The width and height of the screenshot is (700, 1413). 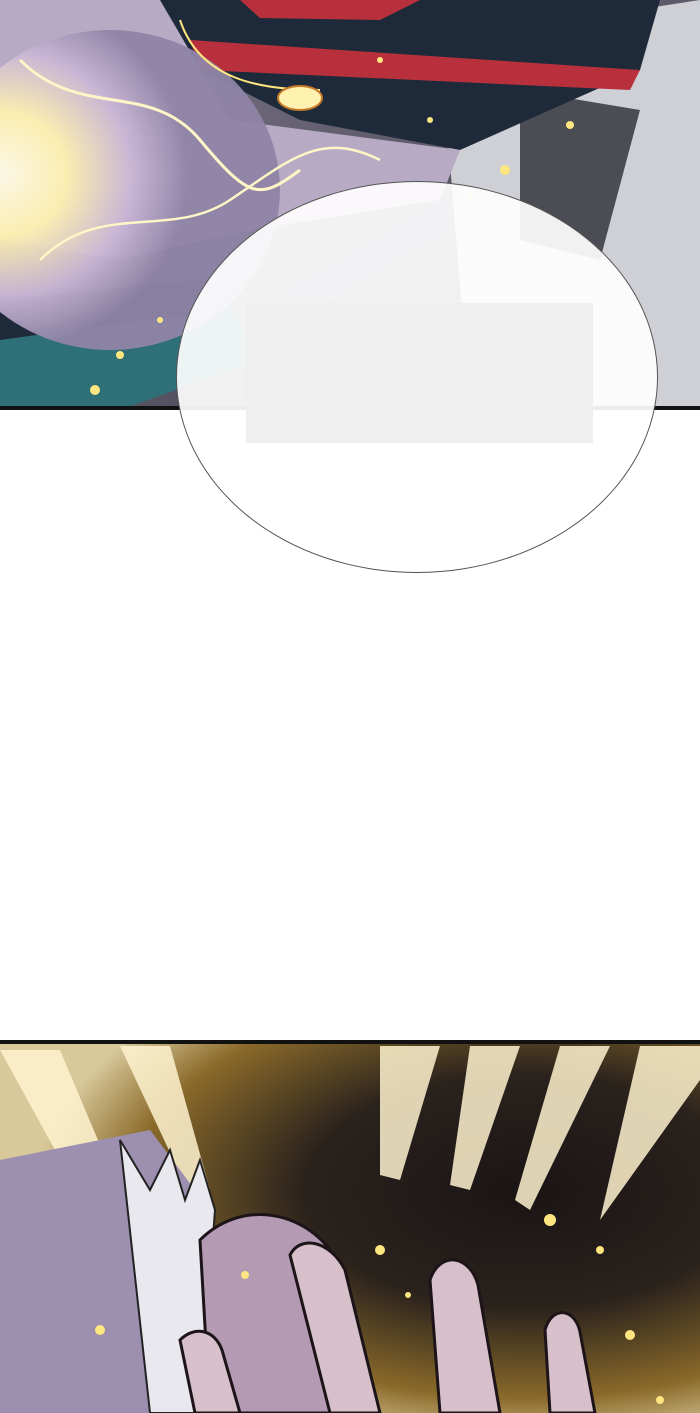 I want to click on speech-bubble-text, so click(x=419, y=373).